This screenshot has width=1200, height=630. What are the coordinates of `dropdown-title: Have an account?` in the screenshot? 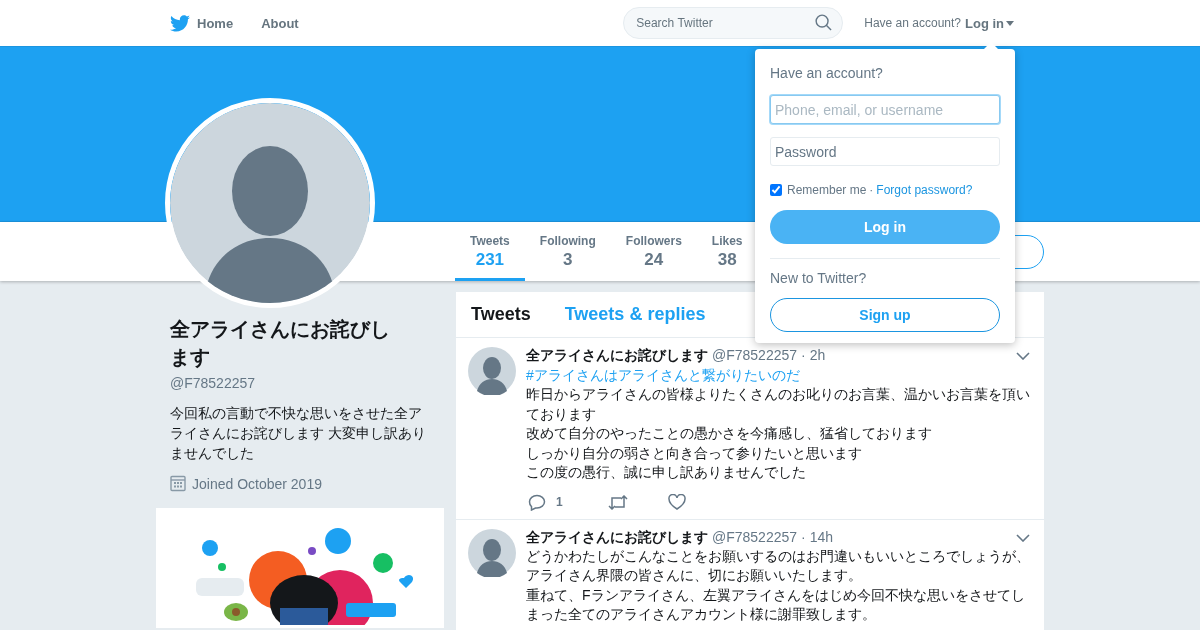 It's located at (827, 73).